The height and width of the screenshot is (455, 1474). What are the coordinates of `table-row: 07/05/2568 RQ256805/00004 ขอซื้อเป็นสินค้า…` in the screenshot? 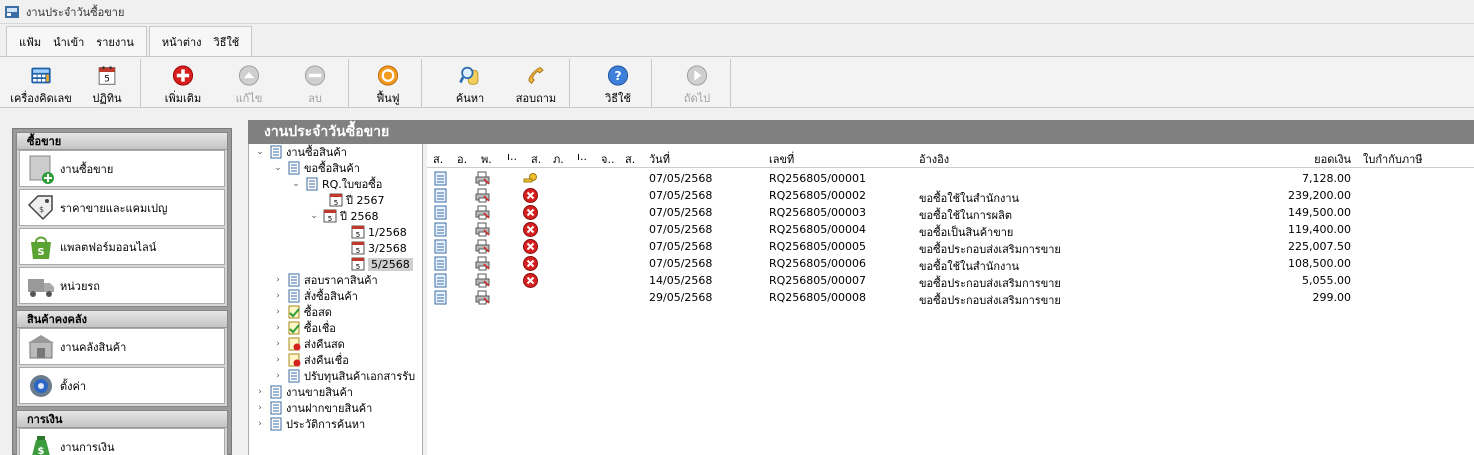 It's located at (950, 230).